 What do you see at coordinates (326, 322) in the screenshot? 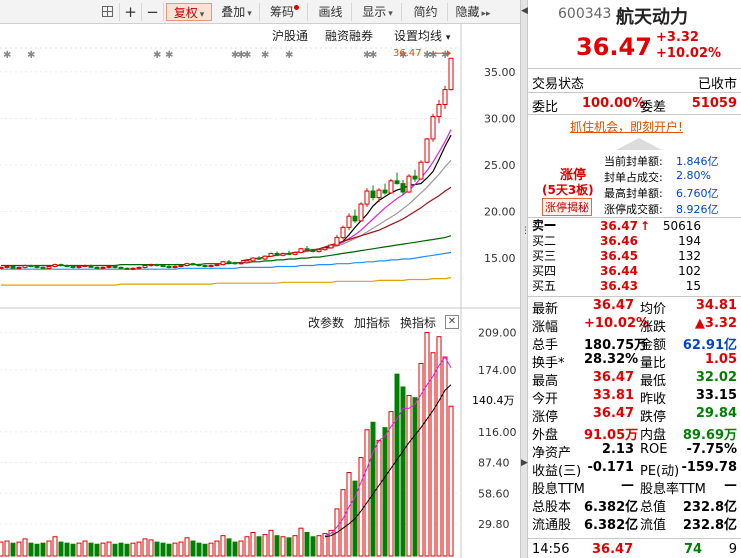
I see `change-params-link: 改参数` at bounding box center [326, 322].